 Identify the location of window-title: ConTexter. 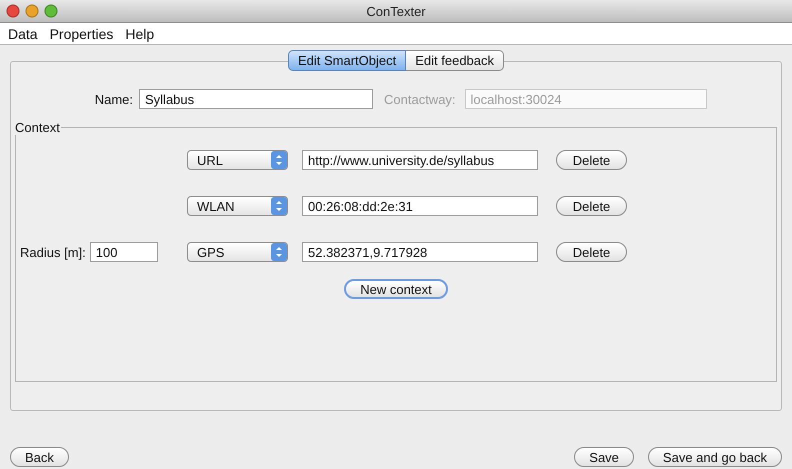
(396, 11).